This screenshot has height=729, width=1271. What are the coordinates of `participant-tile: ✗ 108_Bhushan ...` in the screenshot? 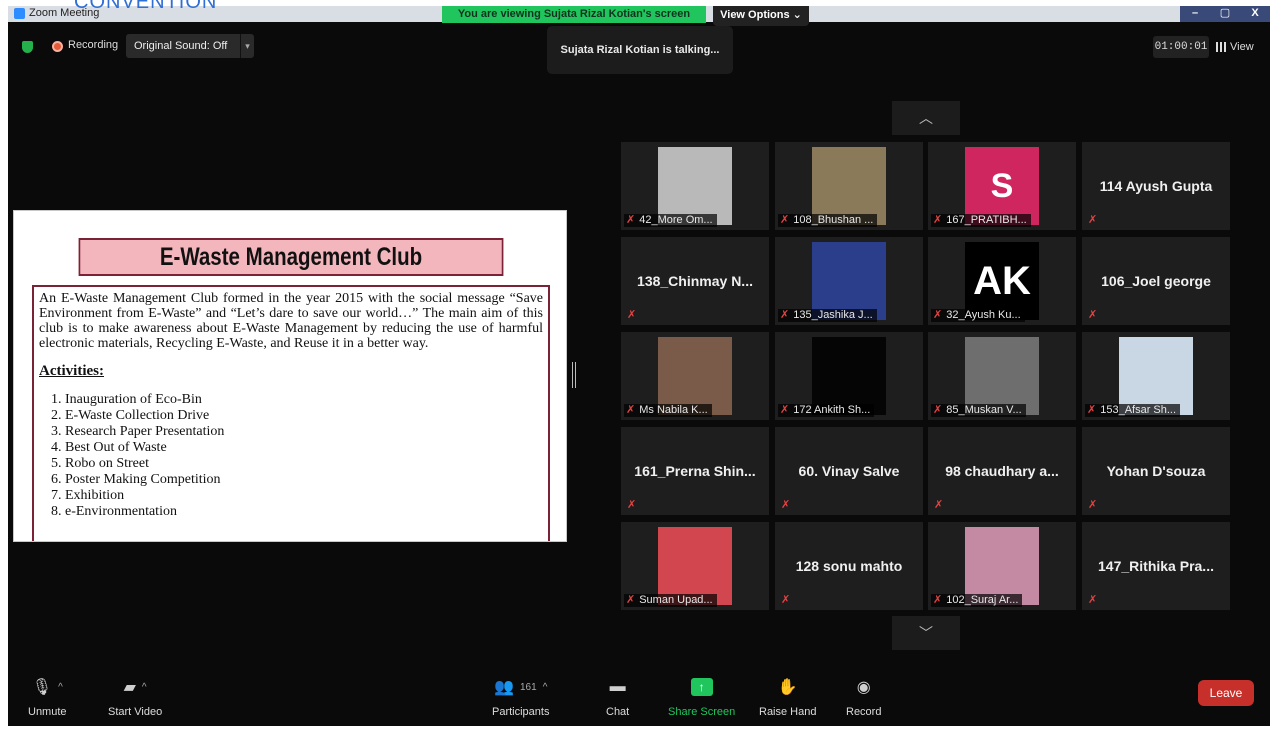 It's located at (849, 186).